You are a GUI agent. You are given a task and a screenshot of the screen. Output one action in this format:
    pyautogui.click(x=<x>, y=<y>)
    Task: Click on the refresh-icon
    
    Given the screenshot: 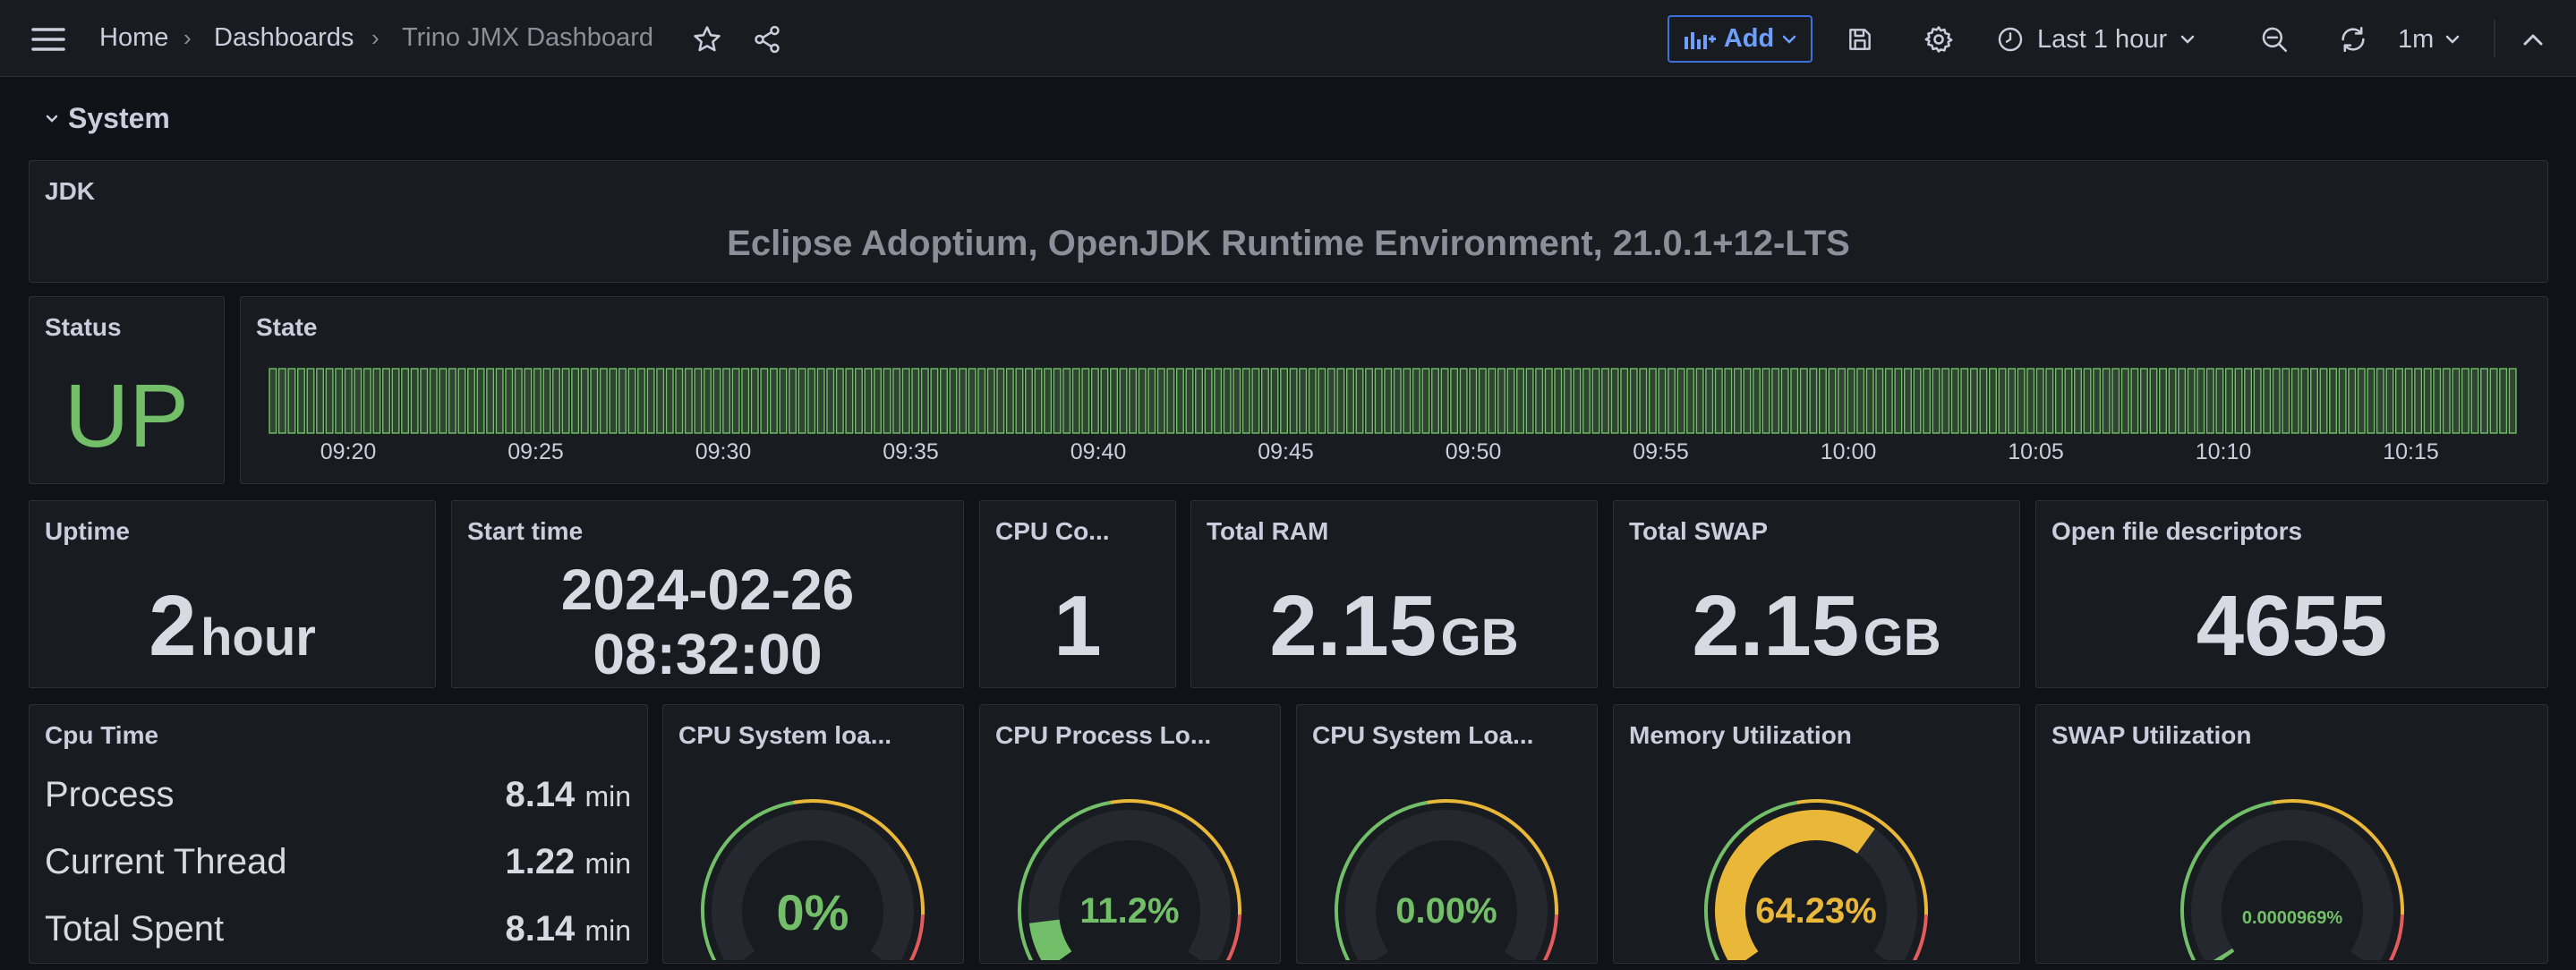 What is the action you would take?
    pyautogui.click(x=2353, y=39)
    